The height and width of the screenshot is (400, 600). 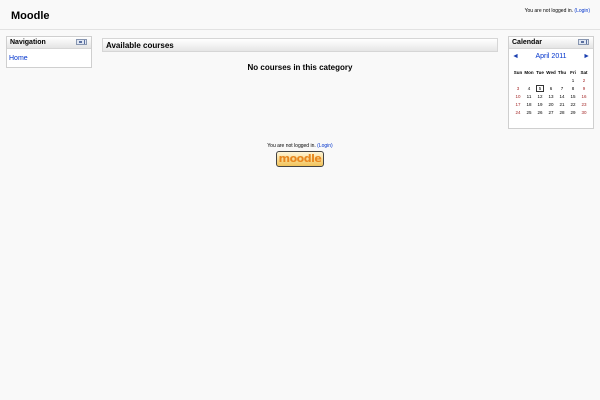 What do you see at coordinates (529, 96) in the screenshot?
I see `calendar-day: 11` at bounding box center [529, 96].